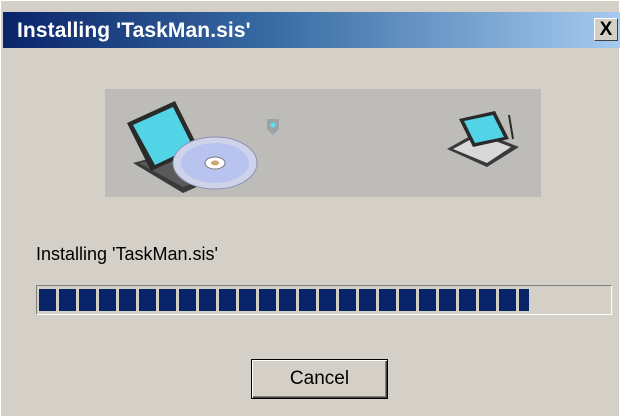  I want to click on laptop-with-cd-icon, so click(192, 147).